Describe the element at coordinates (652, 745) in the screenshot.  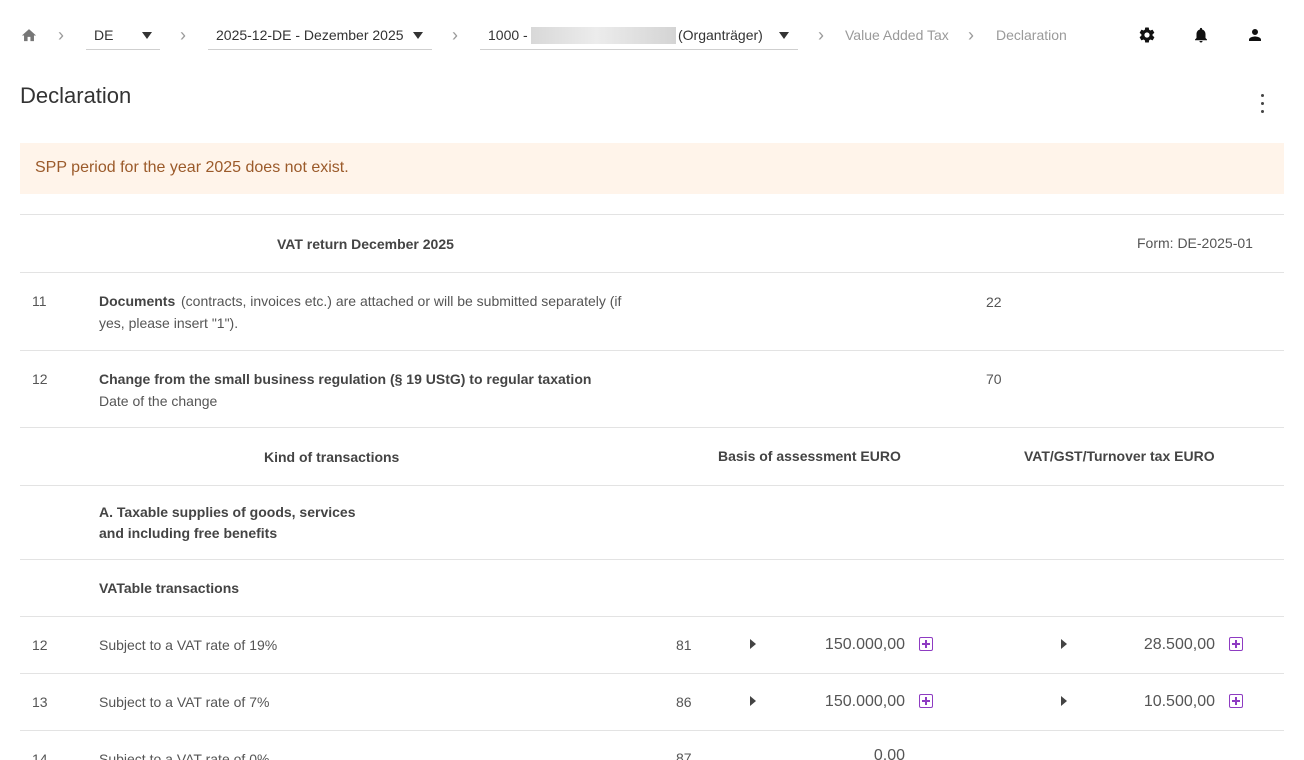
I see `table-row: 14 Subject to a VAT rate of 0% 87 0,00` at that location.